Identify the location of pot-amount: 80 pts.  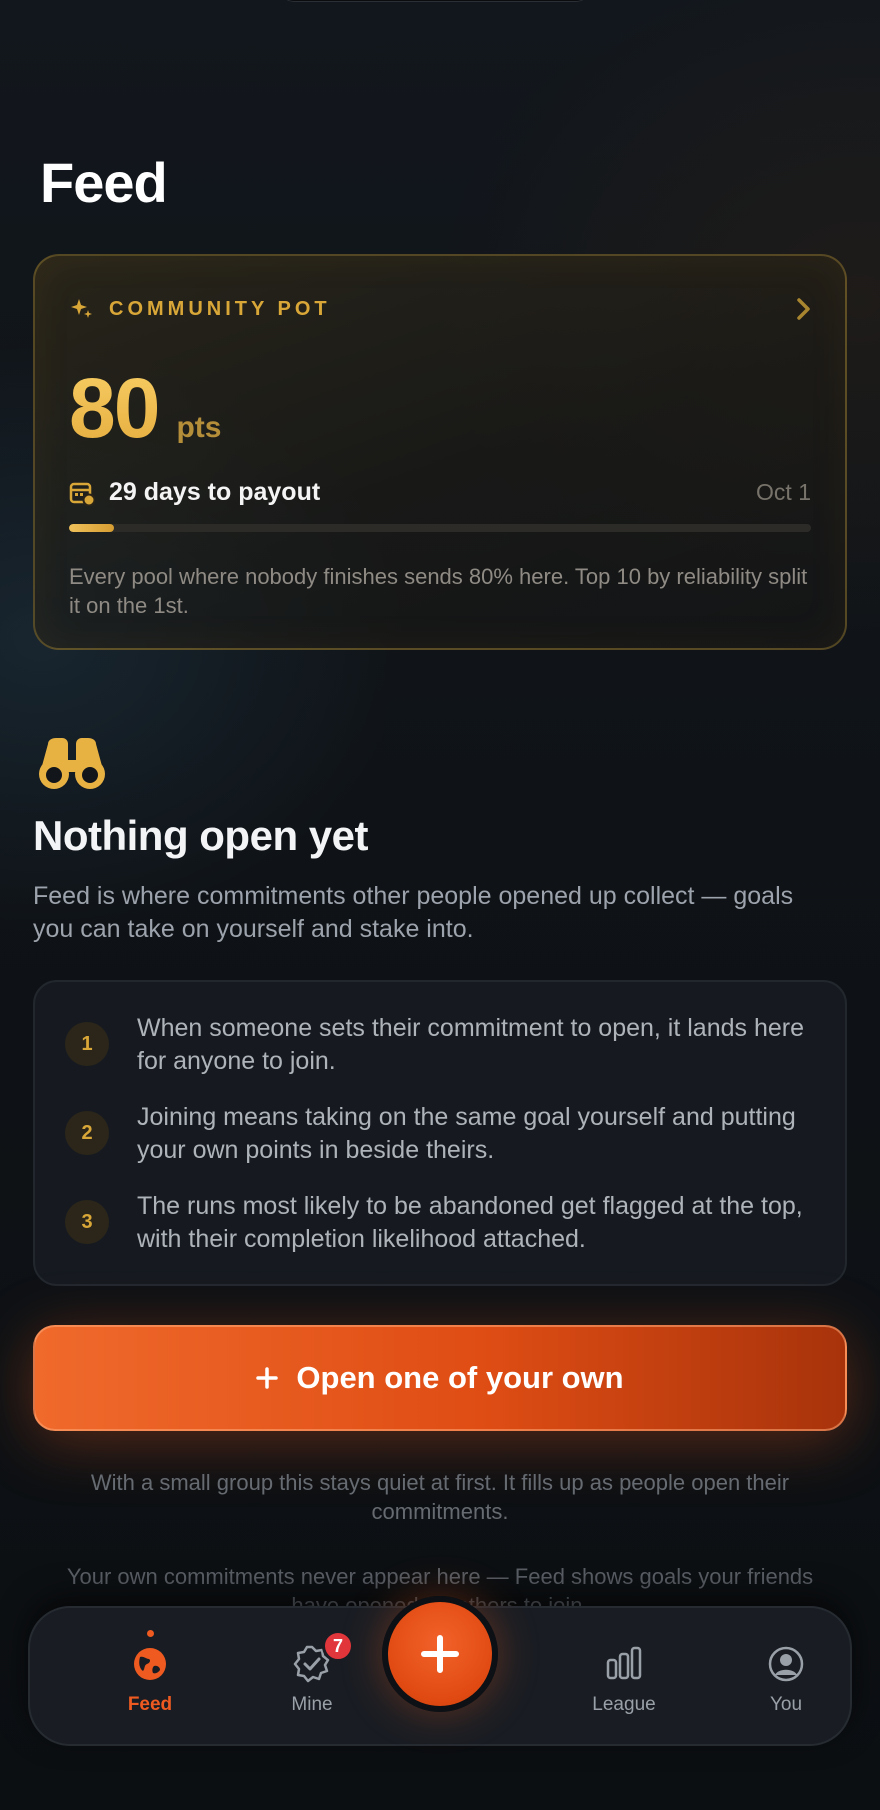
(145, 408).